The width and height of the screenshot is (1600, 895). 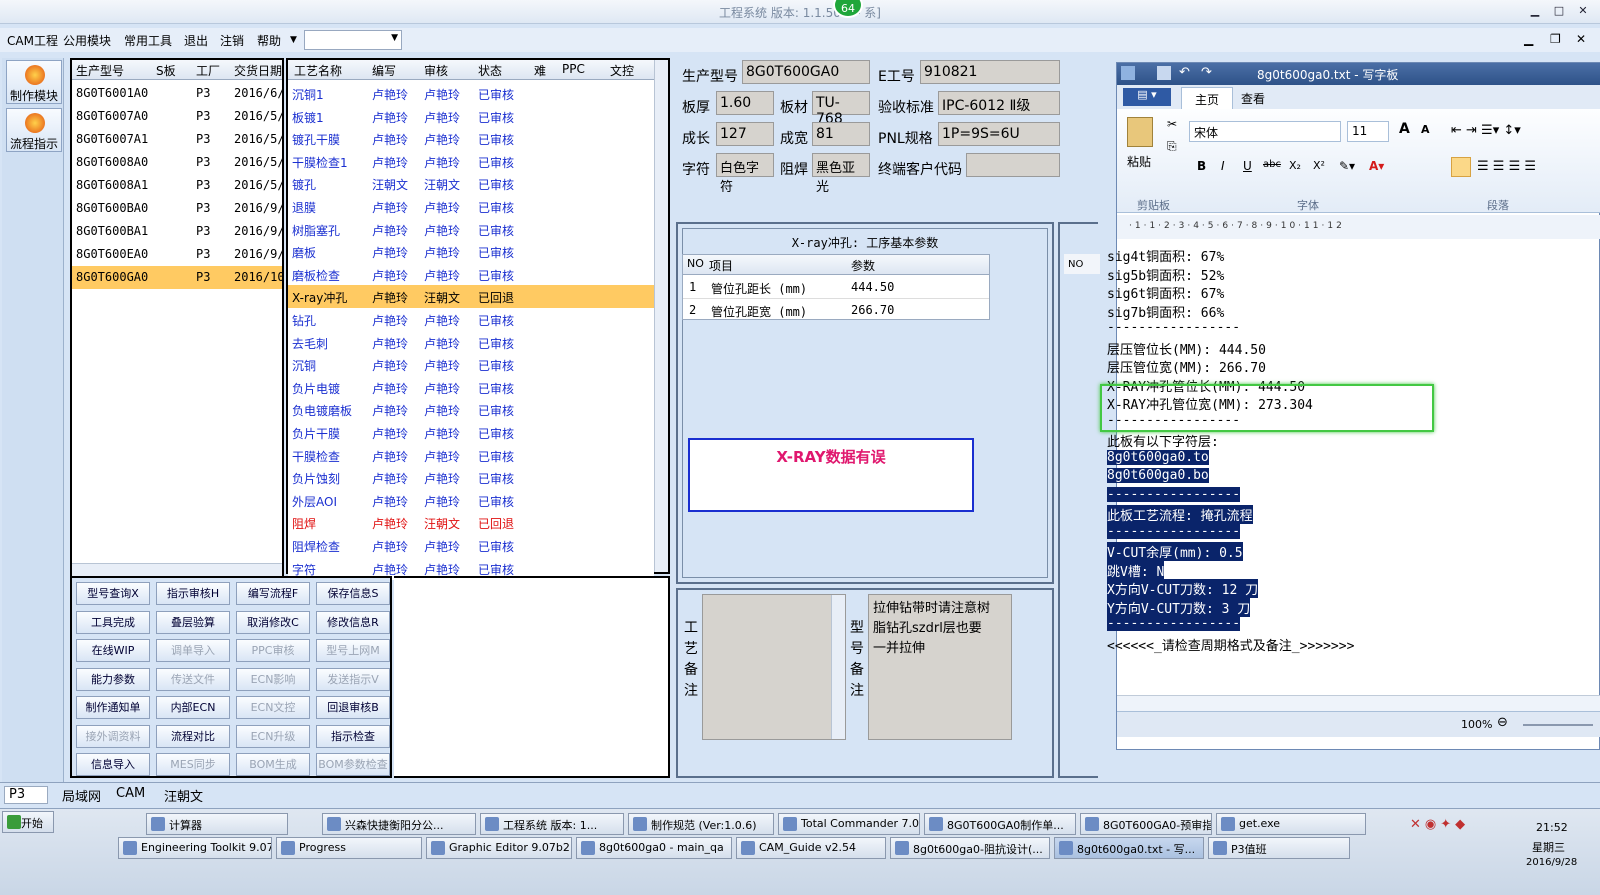 I want to click on table-row: 沉铜1 卢艳玲 卢艳玲 已审核, so click(x=471, y=93).